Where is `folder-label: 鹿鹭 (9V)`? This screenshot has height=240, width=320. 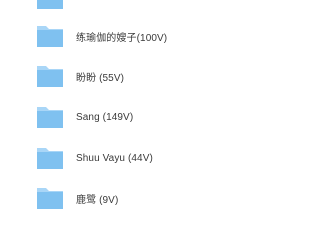
folder-label: 鹿鹭 (9V) is located at coordinates (97, 200).